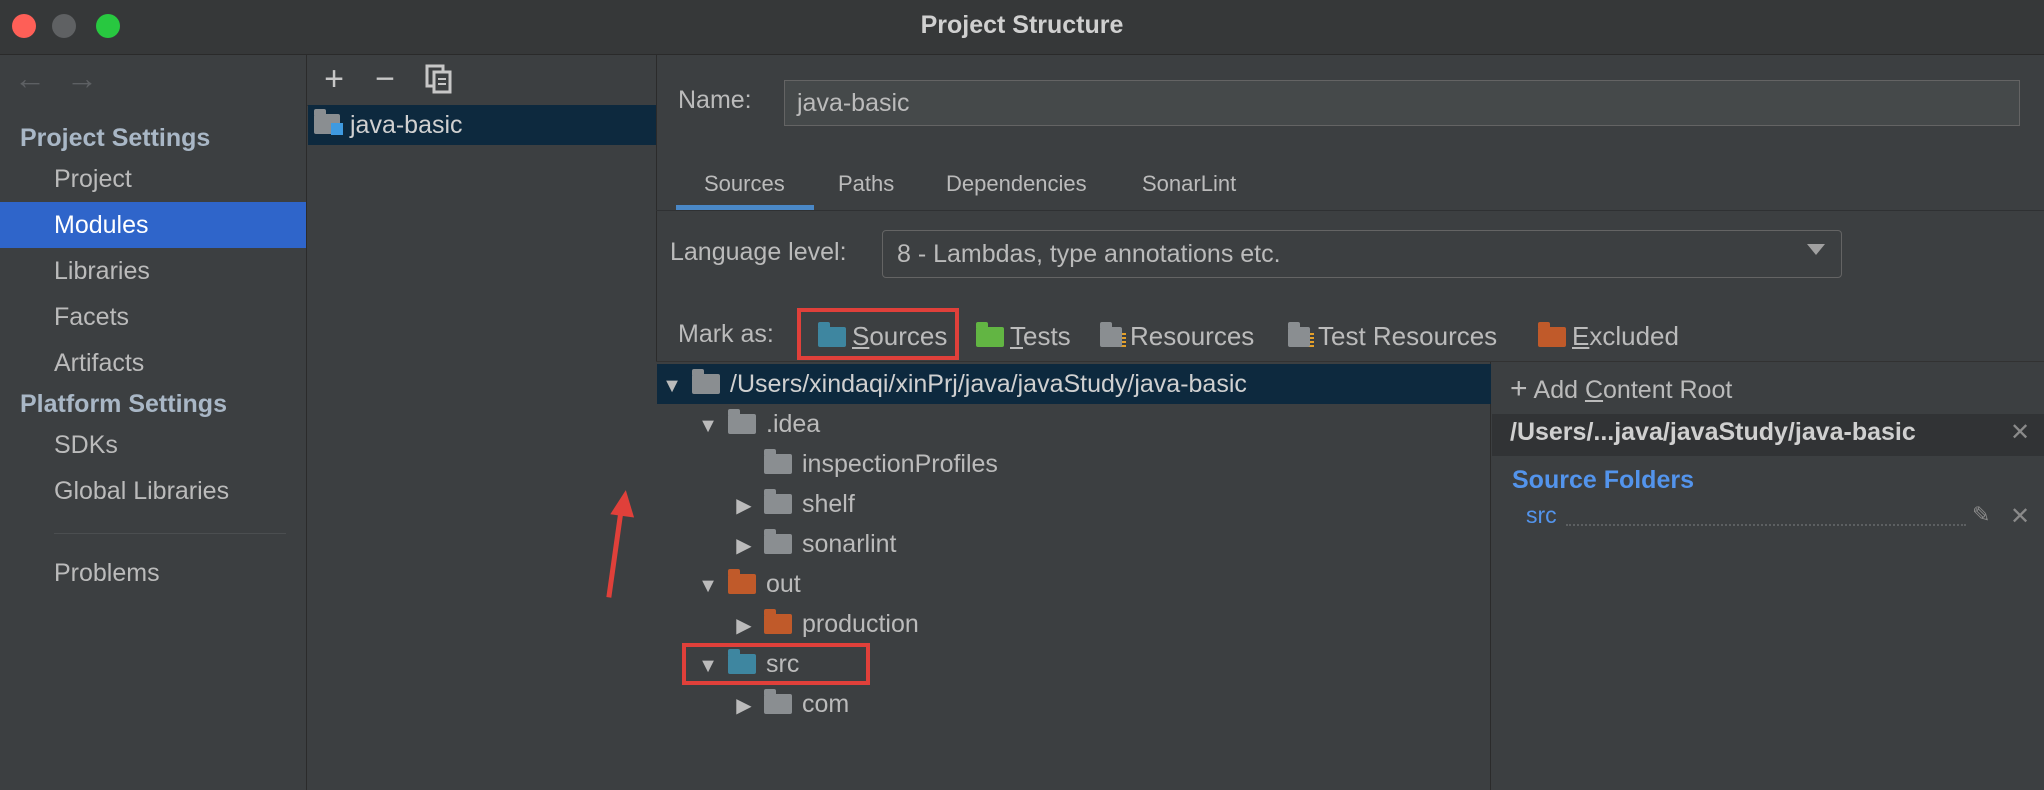  Describe the element at coordinates (153, 225) in the screenshot. I see `sidebar-item-modules: Modules` at that location.